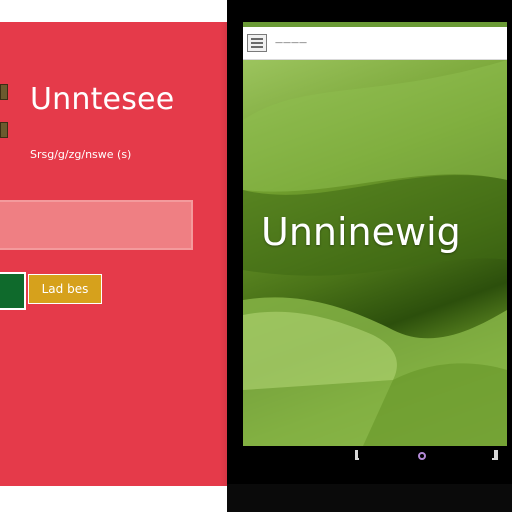  I want to click on search-button, so click(495, 455).